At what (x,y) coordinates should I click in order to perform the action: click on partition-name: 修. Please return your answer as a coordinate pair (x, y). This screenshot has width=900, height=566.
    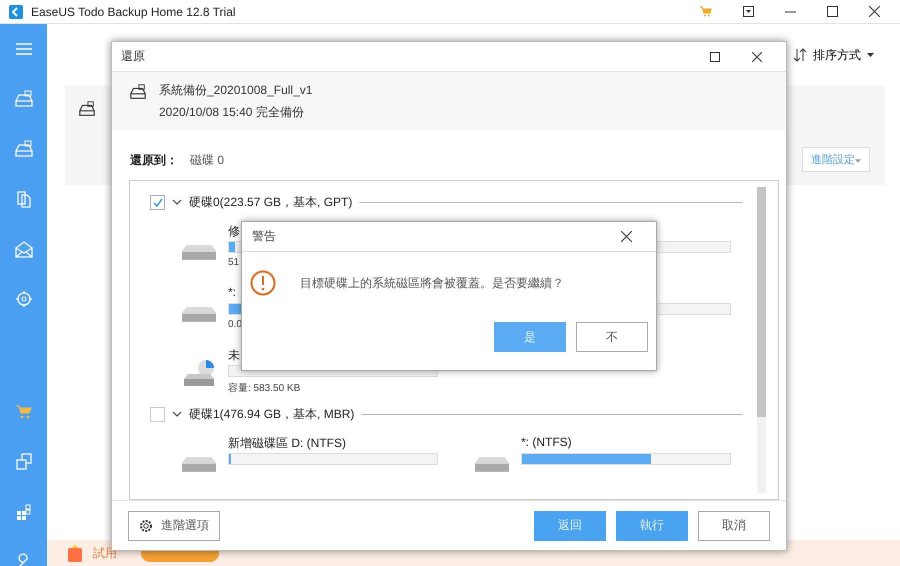
    Looking at the image, I should click on (234, 230).